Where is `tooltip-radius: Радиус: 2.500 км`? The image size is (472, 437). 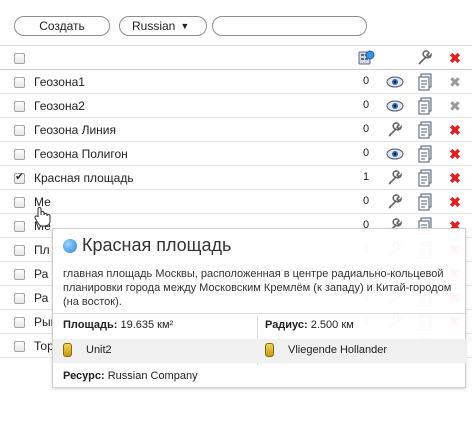
tooltip-radius: Радиус: 2.500 км is located at coordinates (309, 325).